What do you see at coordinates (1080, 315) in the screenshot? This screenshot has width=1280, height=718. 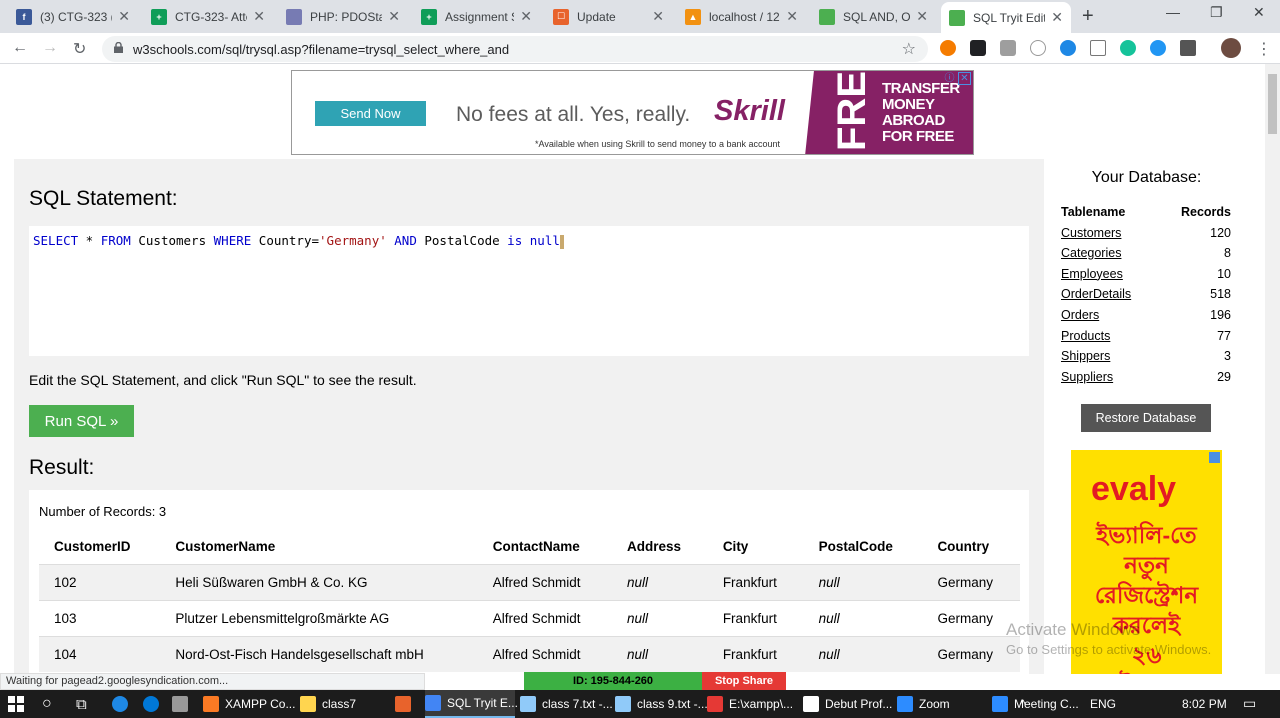 I see `table-link-orders: Orders` at bounding box center [1080, 315].